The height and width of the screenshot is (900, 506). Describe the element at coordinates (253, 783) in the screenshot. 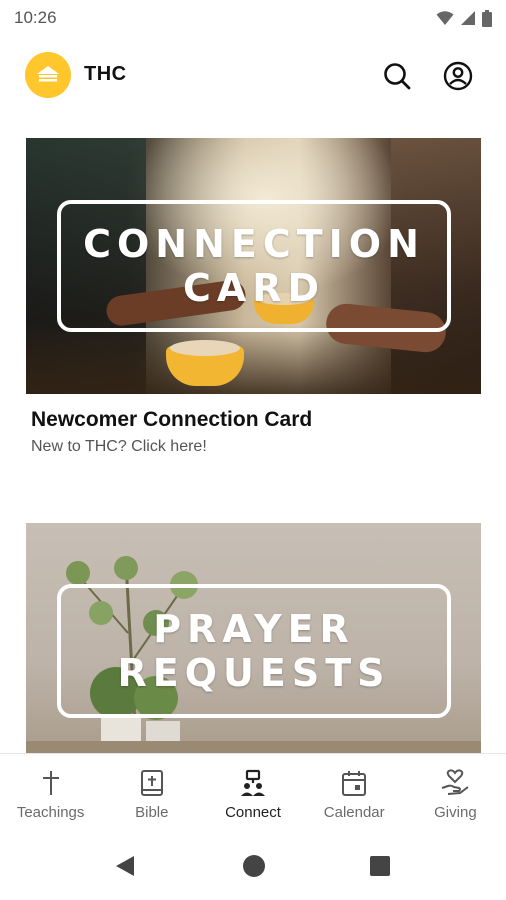

I see `connect-icon` at that location.